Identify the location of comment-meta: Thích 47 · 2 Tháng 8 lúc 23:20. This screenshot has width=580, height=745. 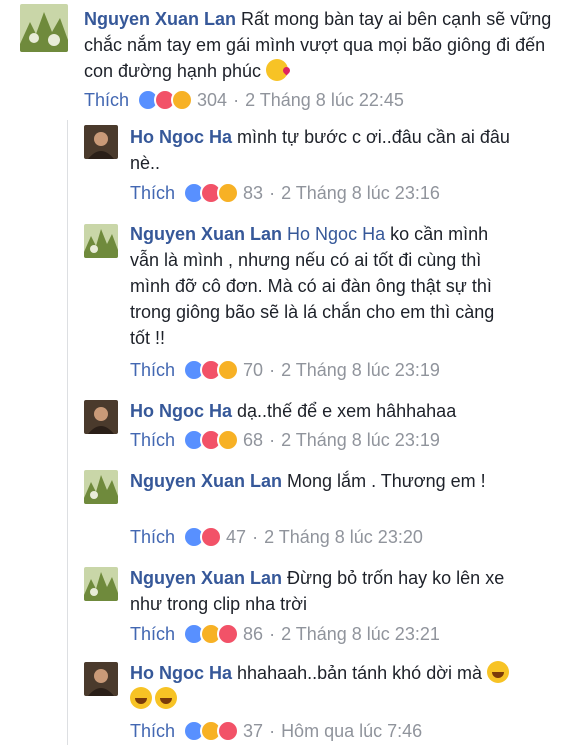
(276, 537).